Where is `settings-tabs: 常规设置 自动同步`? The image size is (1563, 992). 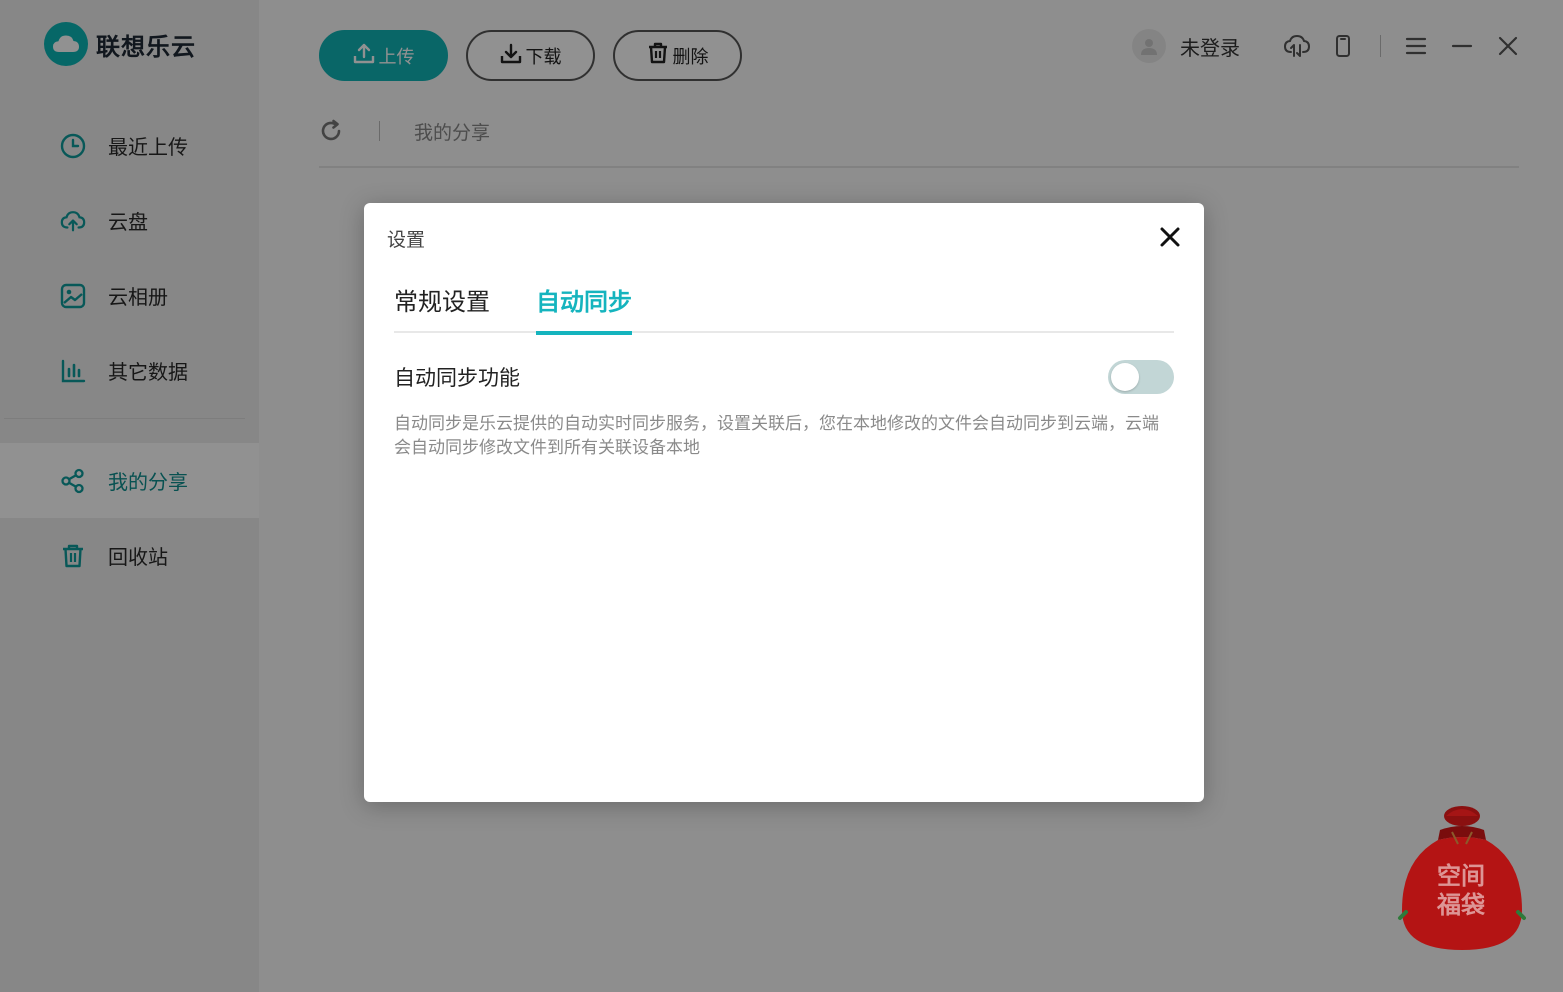
settings-tabs: 常规设置 自动同步 is located at coordinates (784, 309).